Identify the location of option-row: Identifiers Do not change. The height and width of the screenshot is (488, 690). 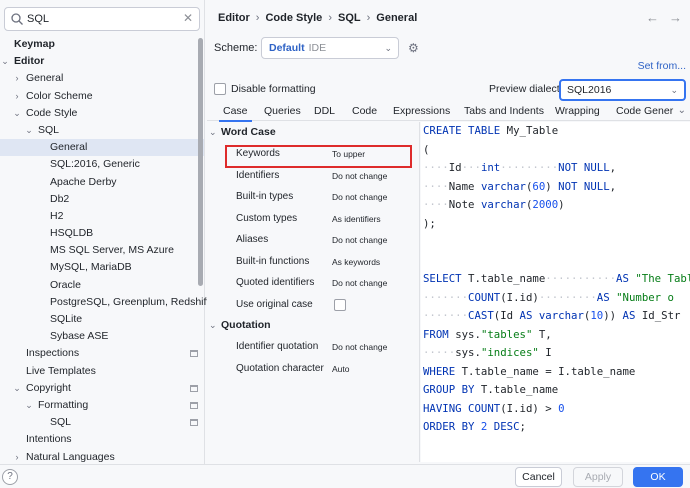
(313, 176).